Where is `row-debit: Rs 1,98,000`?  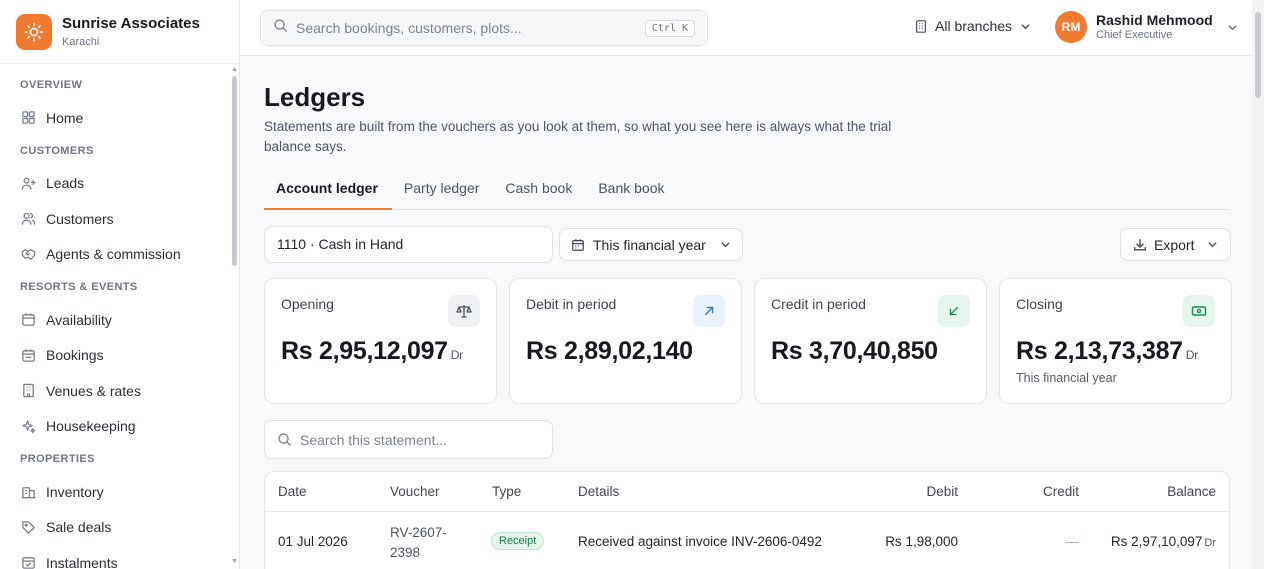 row-debit: Rs 1,98,000 is located at coordinates (921, 541).